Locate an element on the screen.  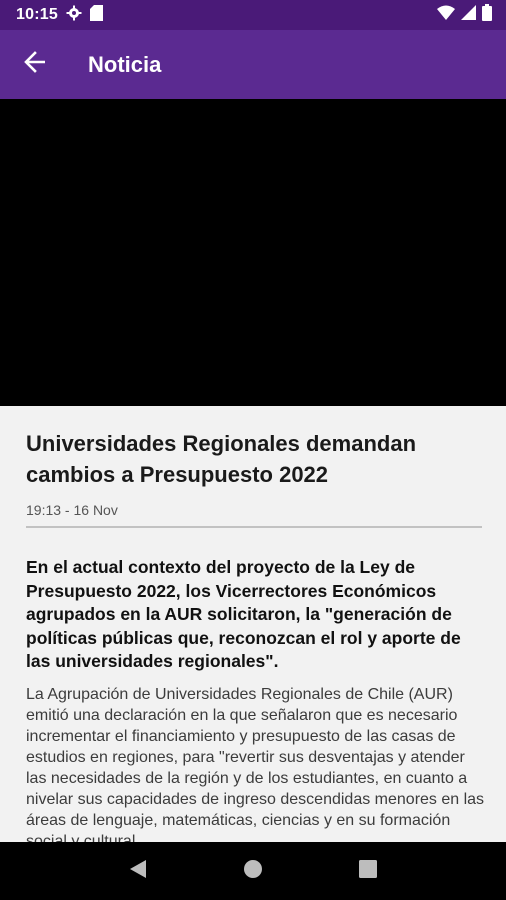
system-nav-bar is located at coordinates (253, 871).